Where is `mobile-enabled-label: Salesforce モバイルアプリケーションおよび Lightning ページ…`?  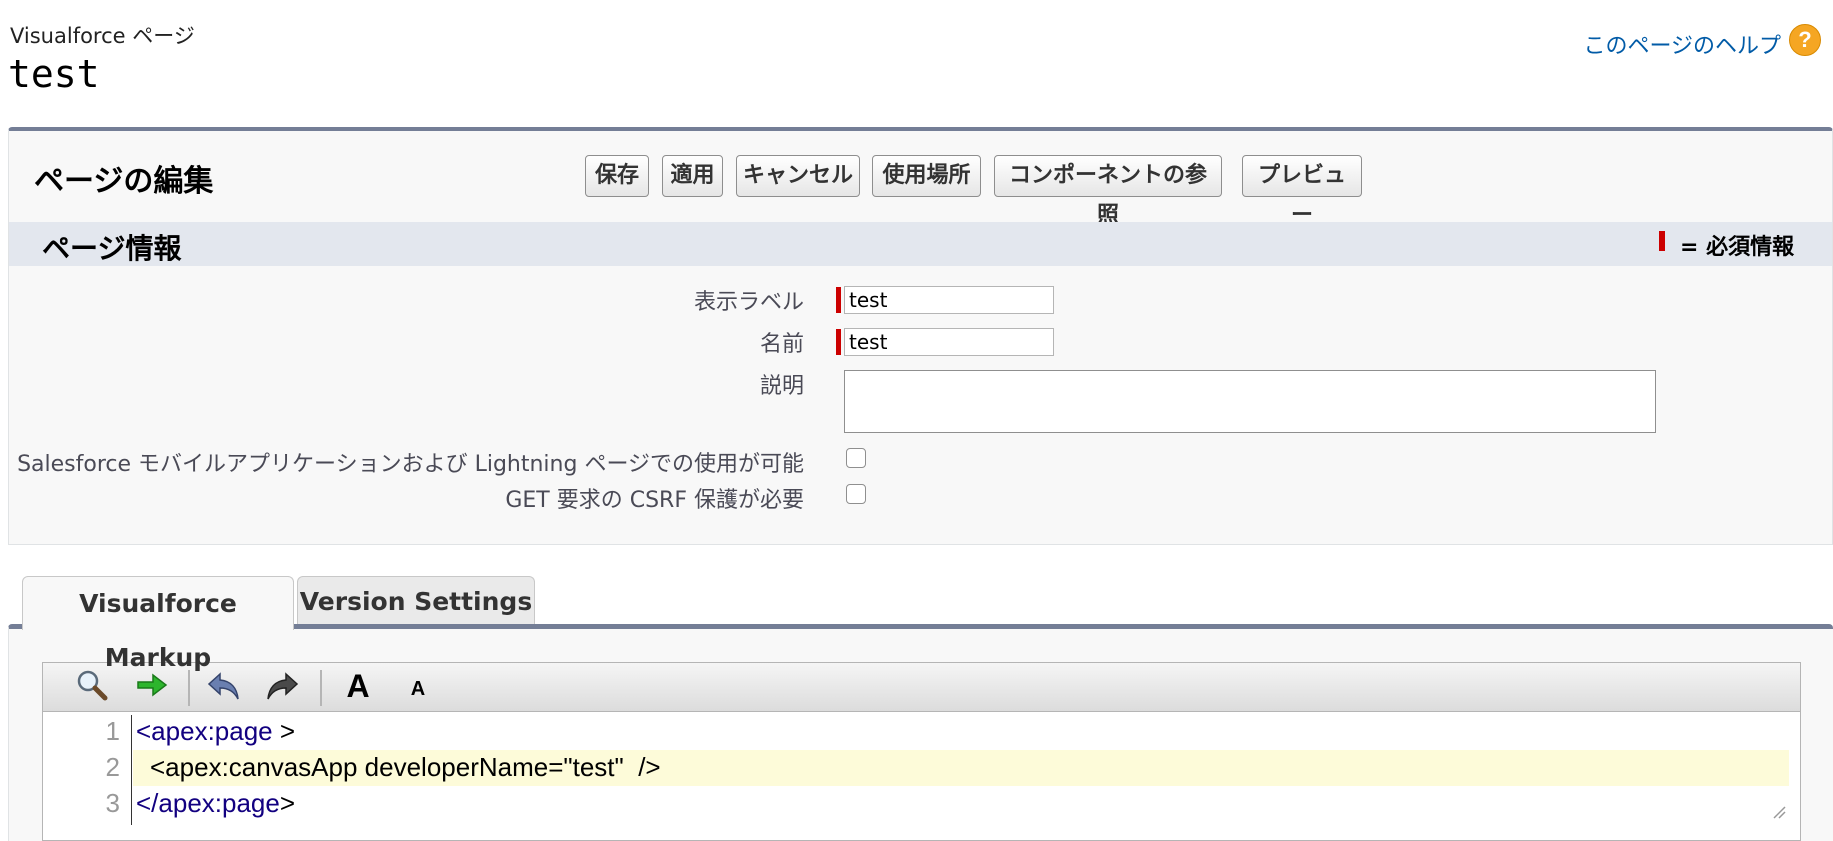
mobile-enabled-label: Salesforce モバイルアプリケーションおよび Lightning ページ… is located at coordinates (410, 464).